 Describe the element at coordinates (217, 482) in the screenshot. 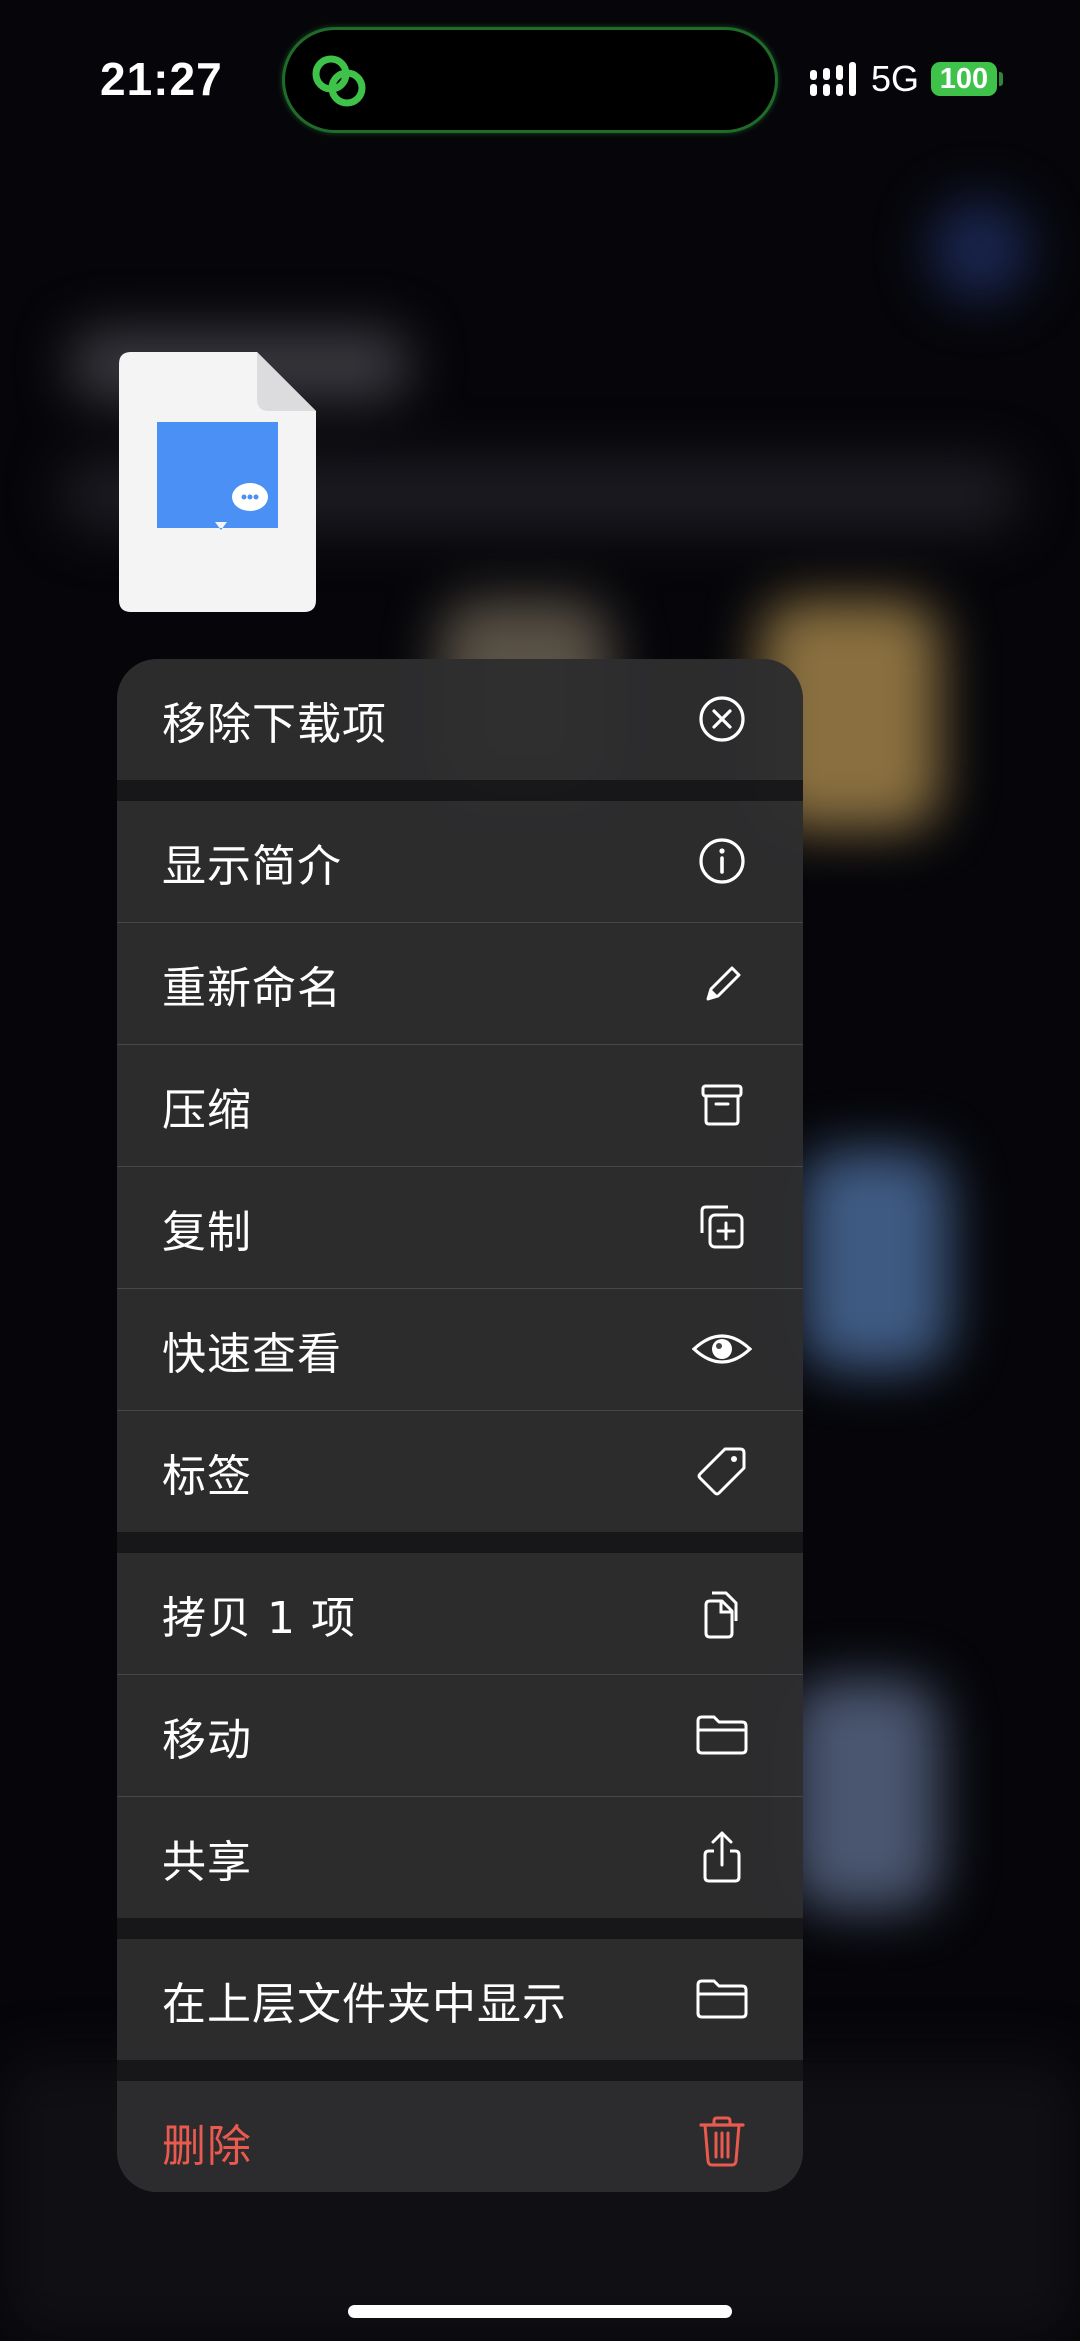

I see `document-with-chat-icon` at that location.